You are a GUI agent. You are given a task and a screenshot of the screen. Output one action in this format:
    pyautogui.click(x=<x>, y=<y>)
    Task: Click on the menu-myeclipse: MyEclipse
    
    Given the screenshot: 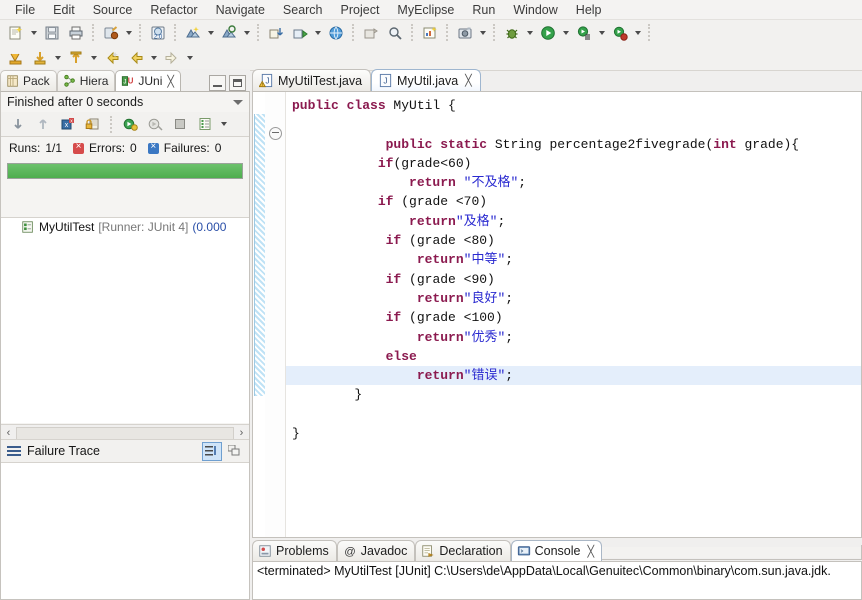 What is the action you would take?
    pyautogui.click(x=425, y=10)
    